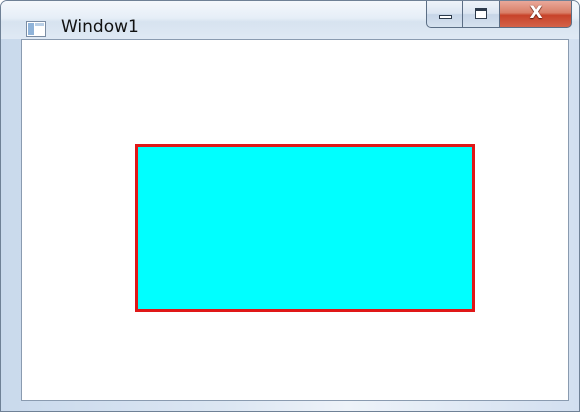  Describe the element at coordinates (444, 14) in the screenshot. I see `minimize-button` at that location.